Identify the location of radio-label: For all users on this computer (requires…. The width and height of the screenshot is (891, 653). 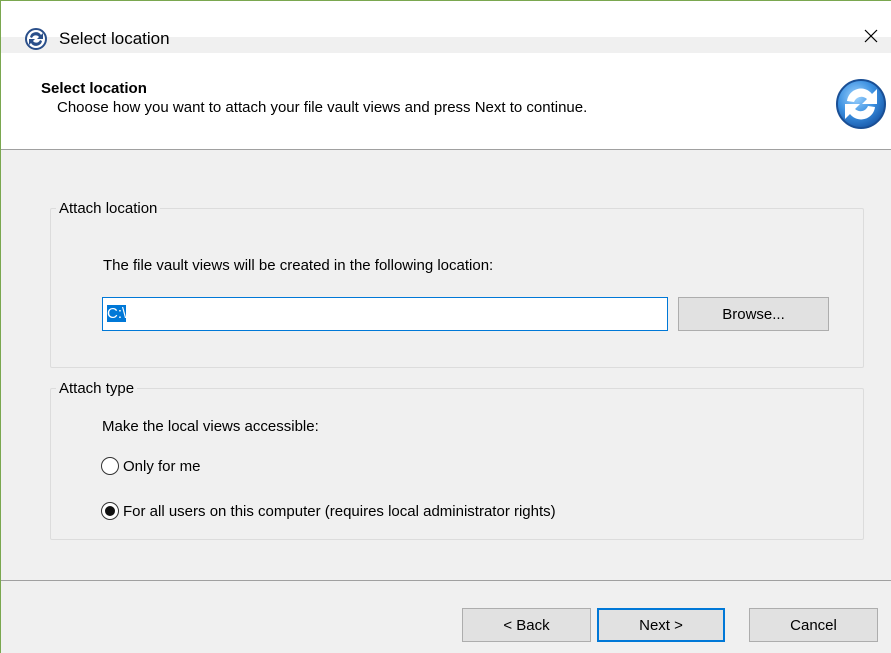
(339, 511).